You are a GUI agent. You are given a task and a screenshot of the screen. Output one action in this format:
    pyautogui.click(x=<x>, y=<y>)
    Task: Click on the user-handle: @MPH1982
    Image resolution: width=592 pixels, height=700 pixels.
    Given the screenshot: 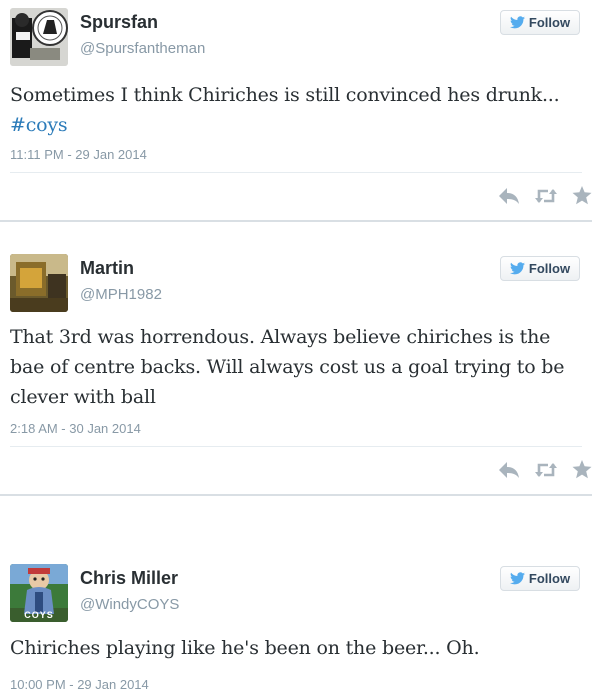 What is the action you would take?
    pyautogui.click(x=121, y=294)
    